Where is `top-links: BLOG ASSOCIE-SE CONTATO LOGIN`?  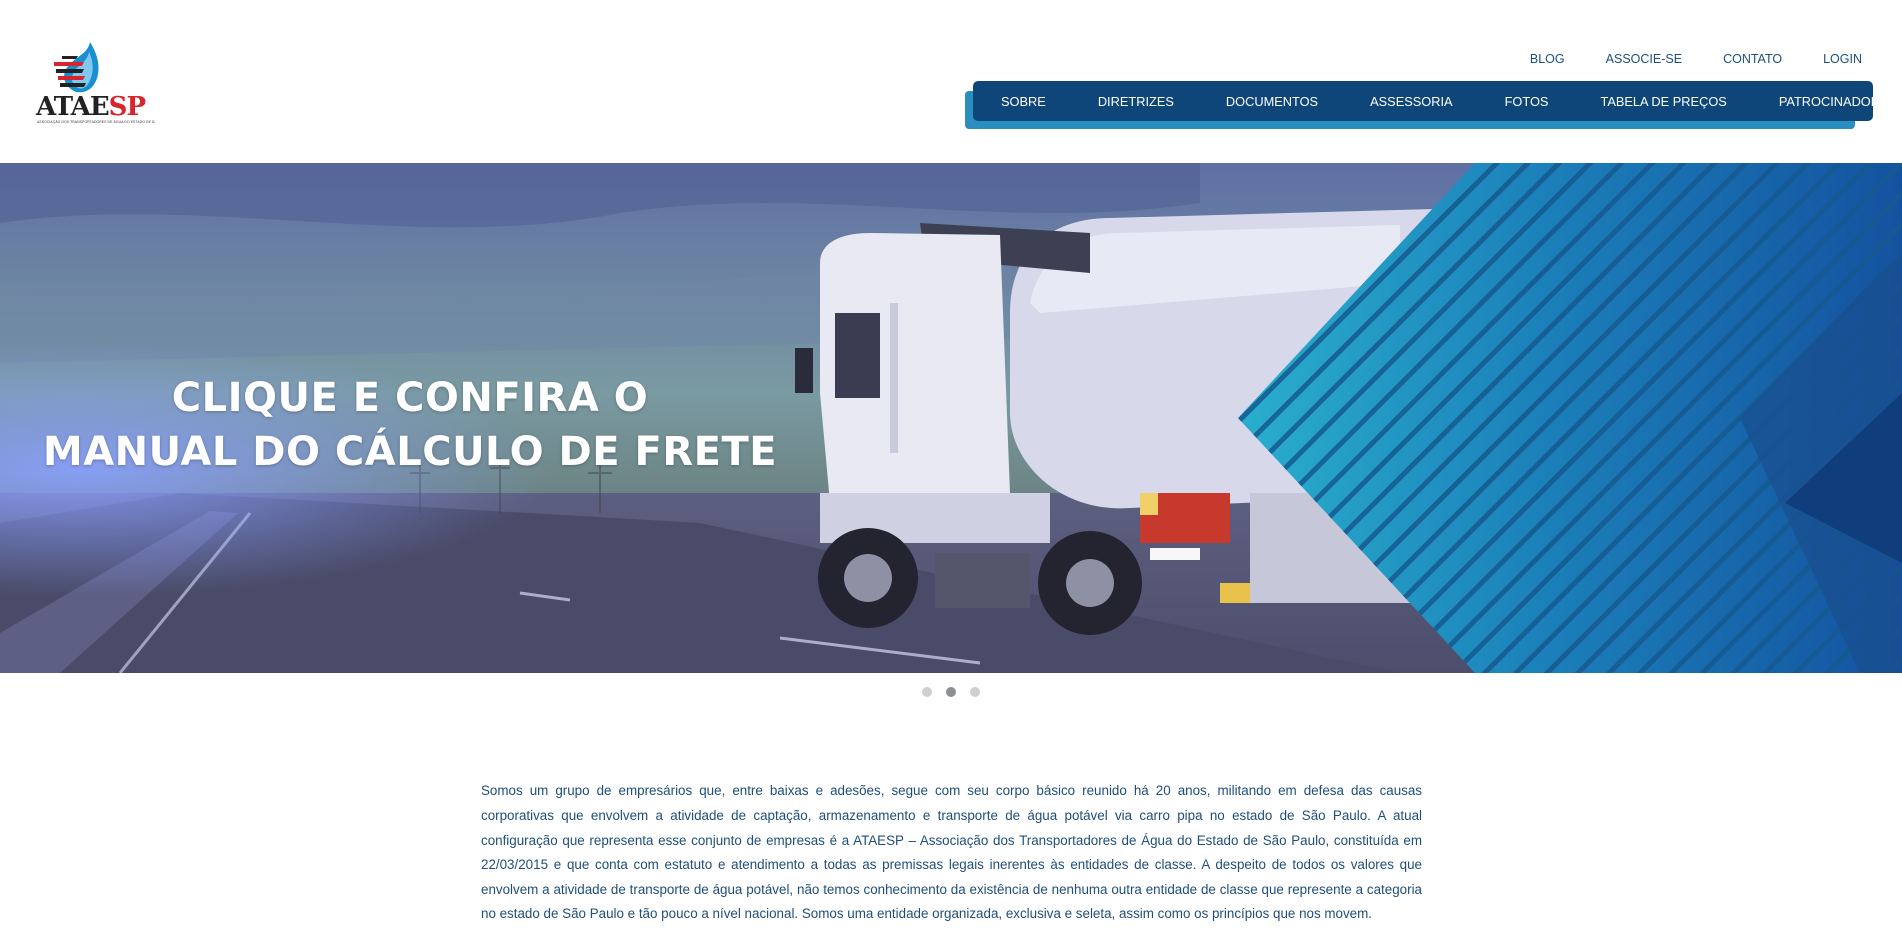
top-links: BLOG ASSOCIE-SE CONTATO LOGIN is located at coordinates (1675, 59).